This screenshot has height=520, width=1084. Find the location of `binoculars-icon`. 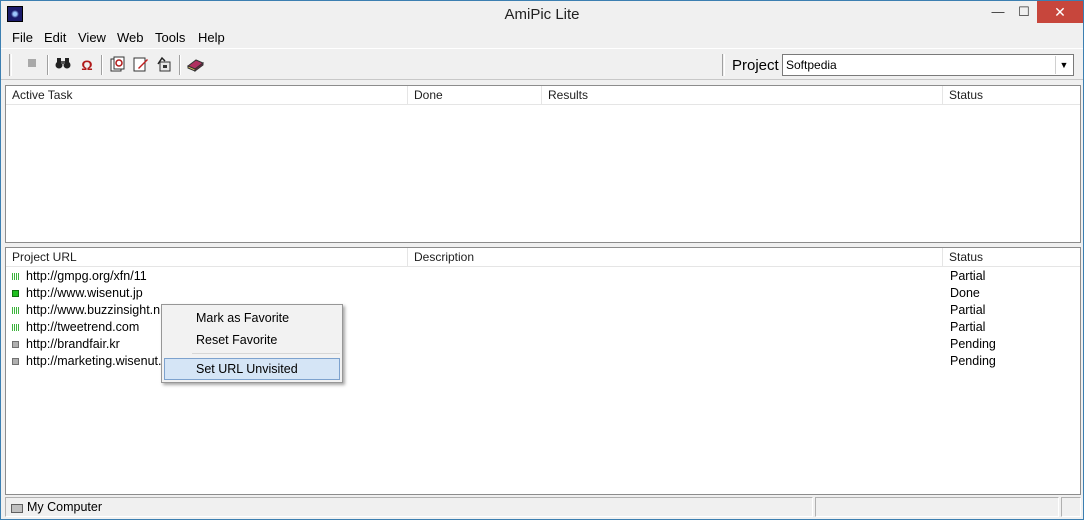

binoculars-icon is located at coordinates (63, 65).